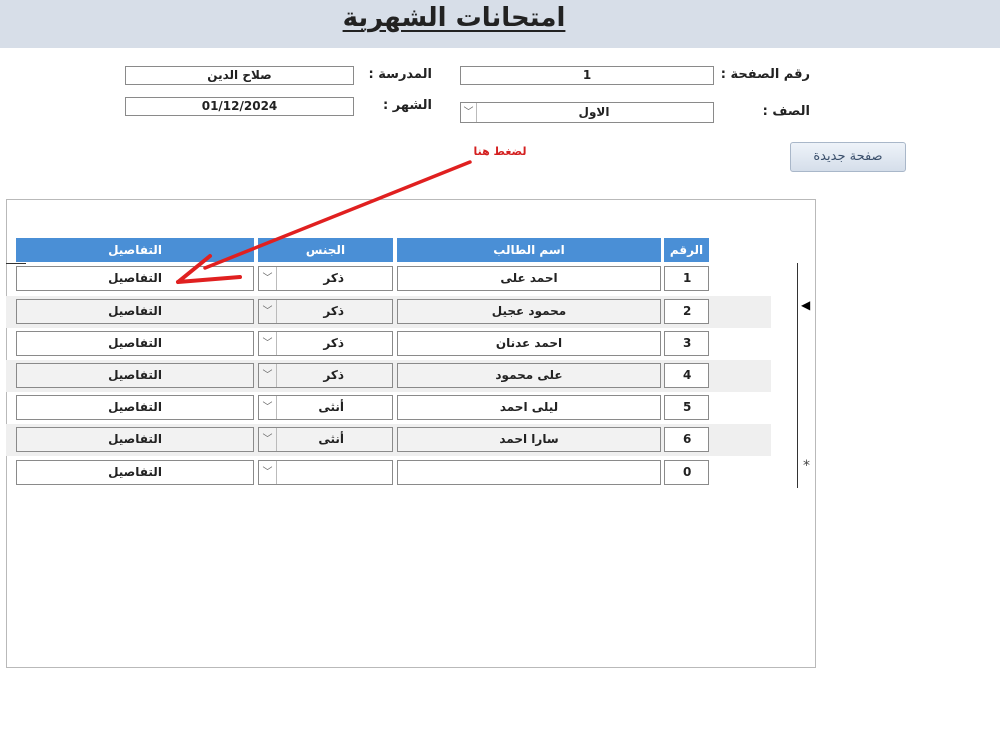 The image size is (1000, 744). I want to click on red-arrow-icon, so click(324, 222).